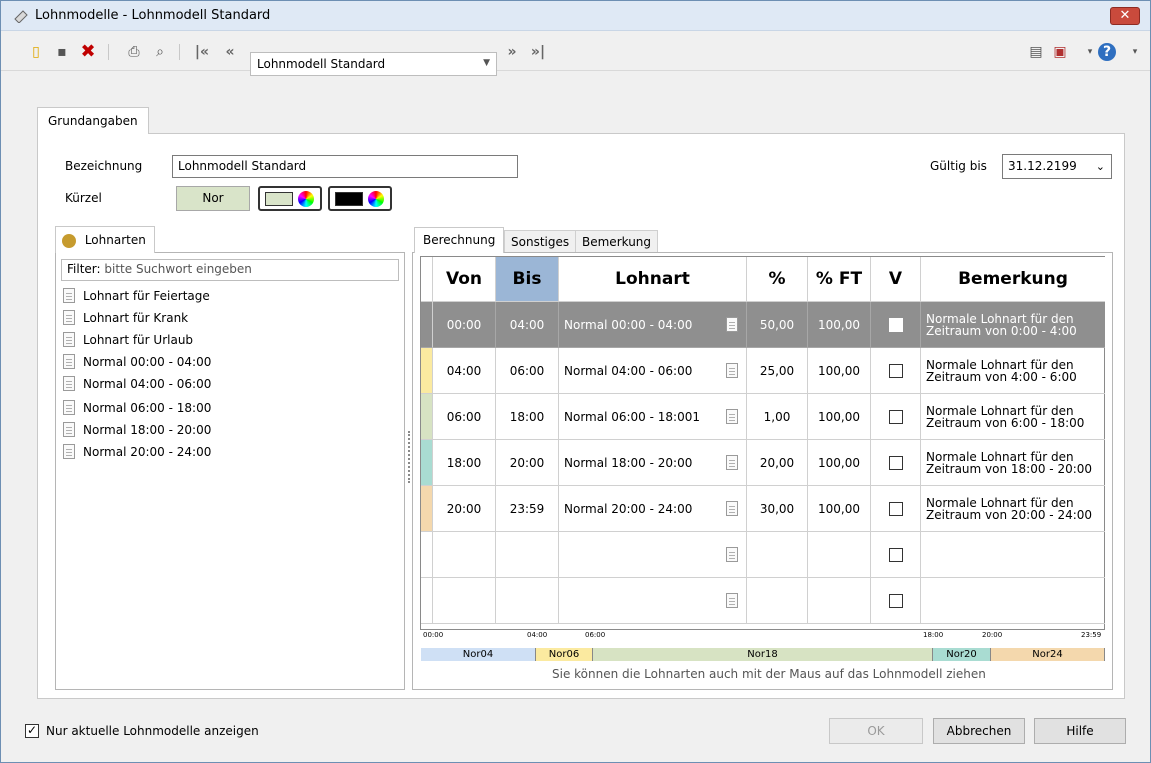 The image size is (1151, 763). Describe the element at coordinates (464, 371) in the screenshot. I see `von-cell: 04:00` at that location.